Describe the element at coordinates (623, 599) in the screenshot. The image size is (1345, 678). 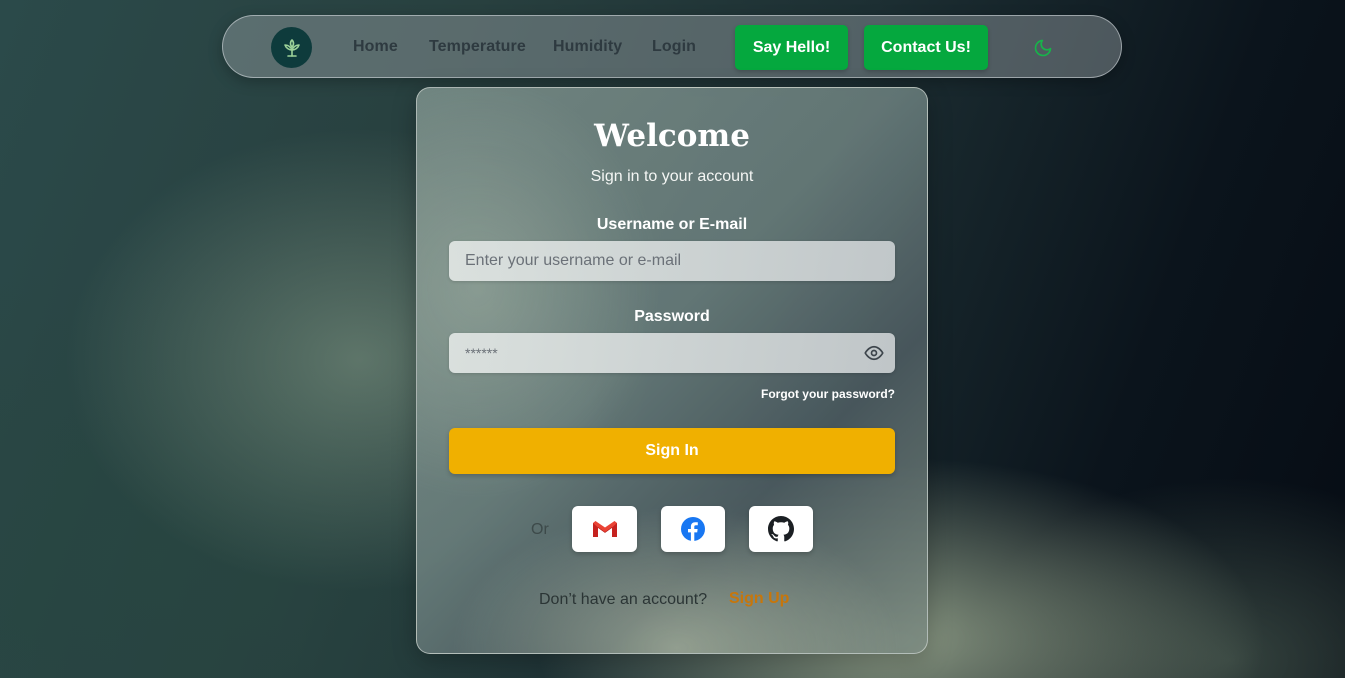
I see `no-account-text: Don’t have an account?` at that location.